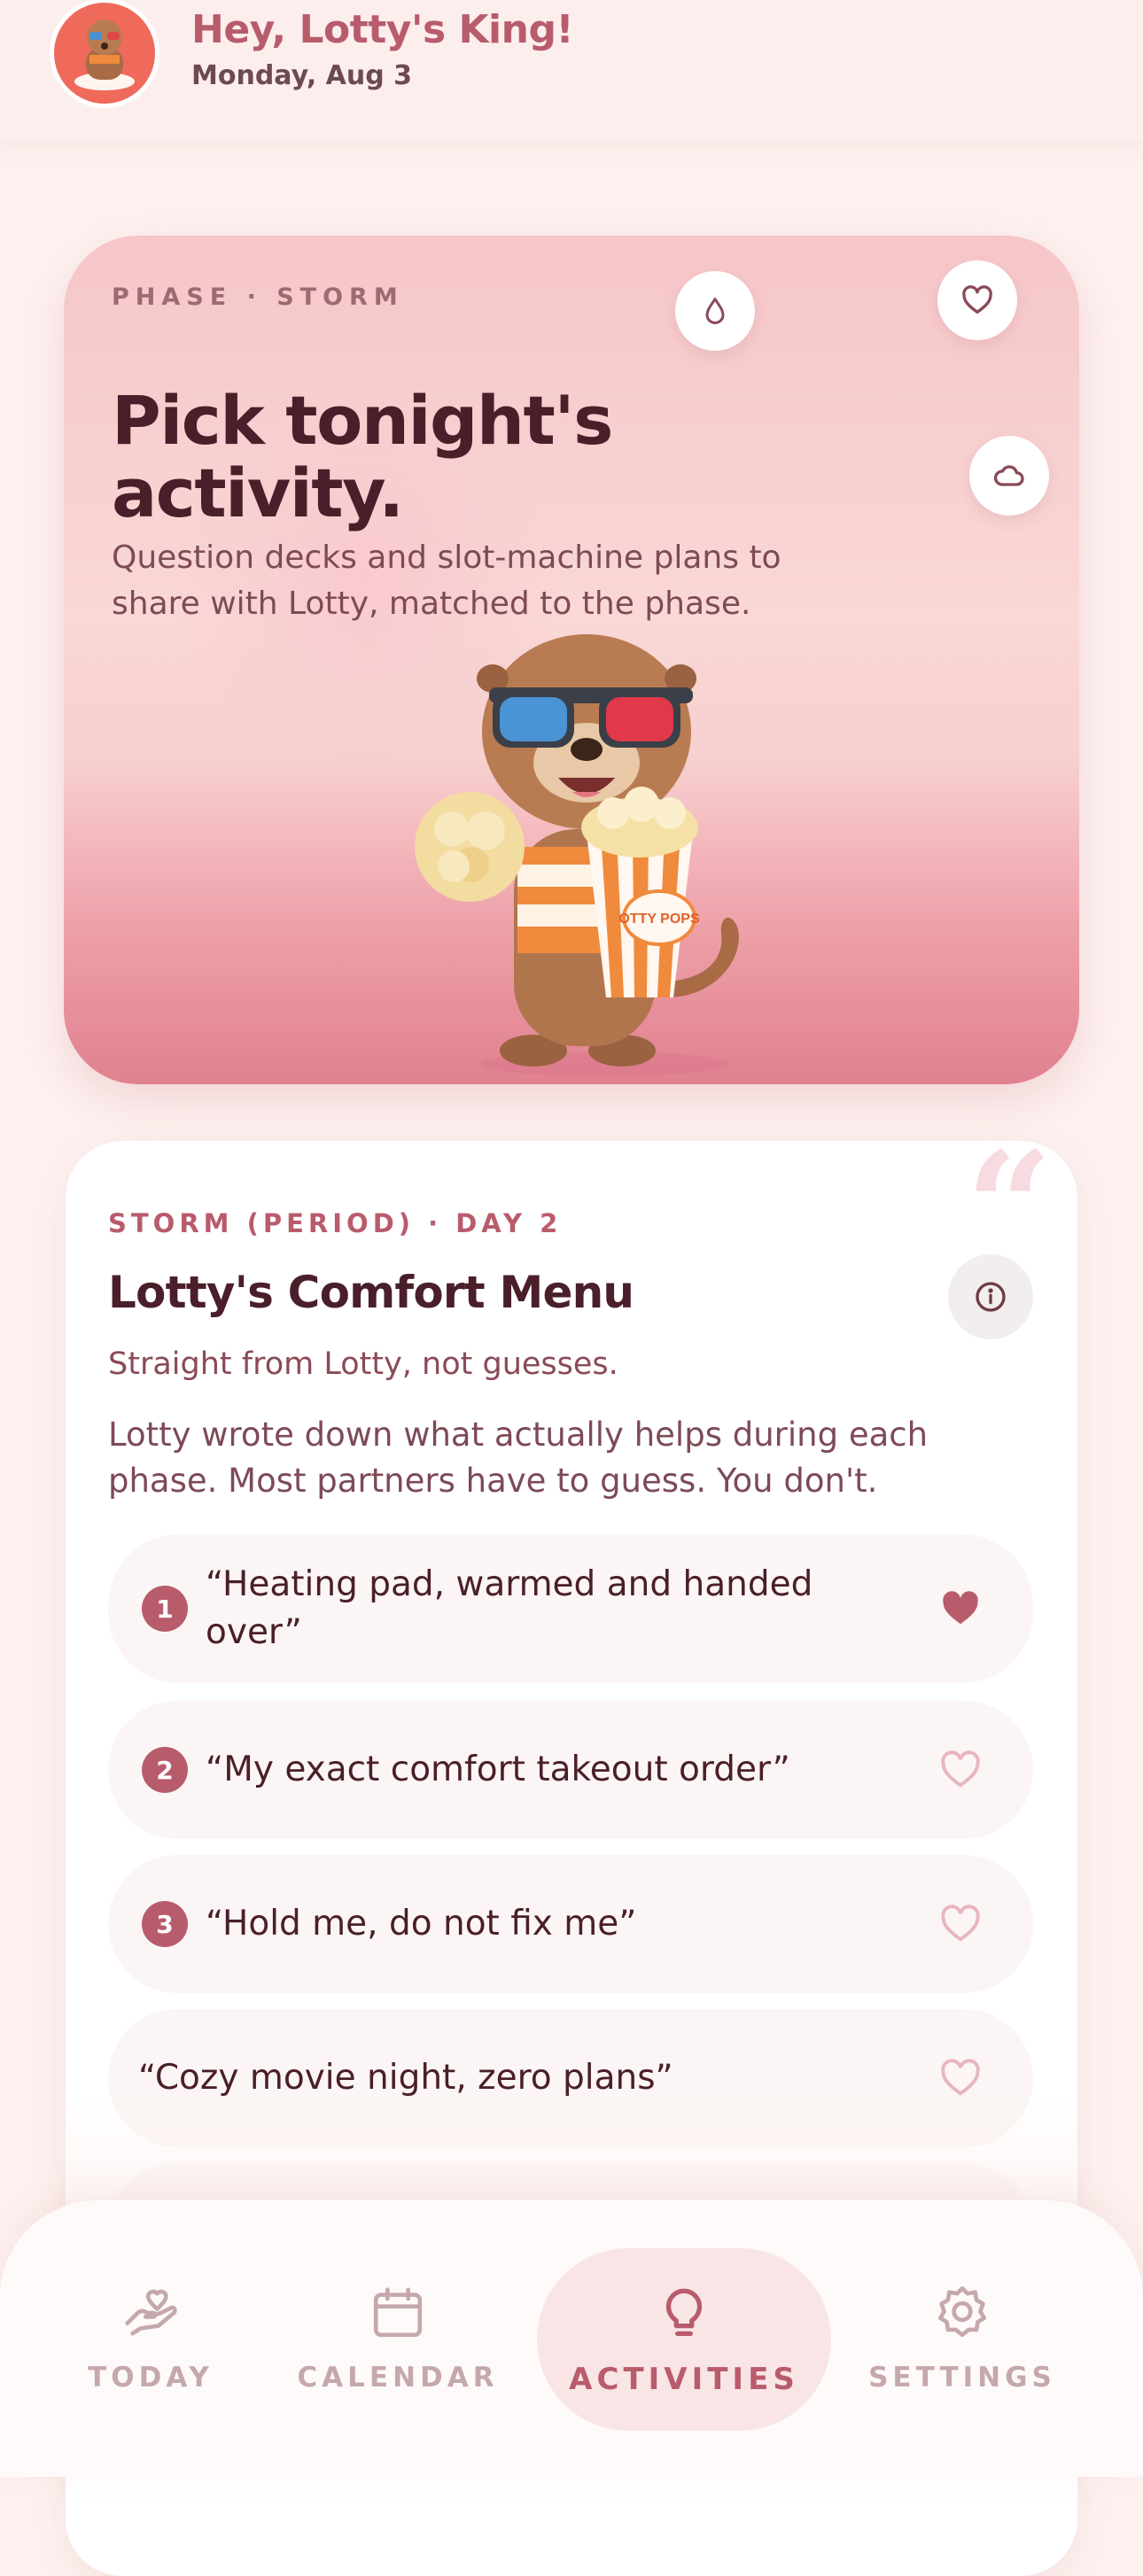 Image resolution: width=1143 pixels, height=2576 pixels. Describe the element at coordinates (151, 2378) in the screenshot. I see `nav-label: TODAY` at that location.